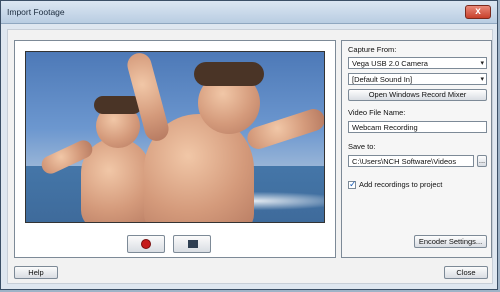 The image size is (500, 292). Describe the element at coordinates (118, 105) in the screenshot. I see `preview-child-left-hair` at that location.